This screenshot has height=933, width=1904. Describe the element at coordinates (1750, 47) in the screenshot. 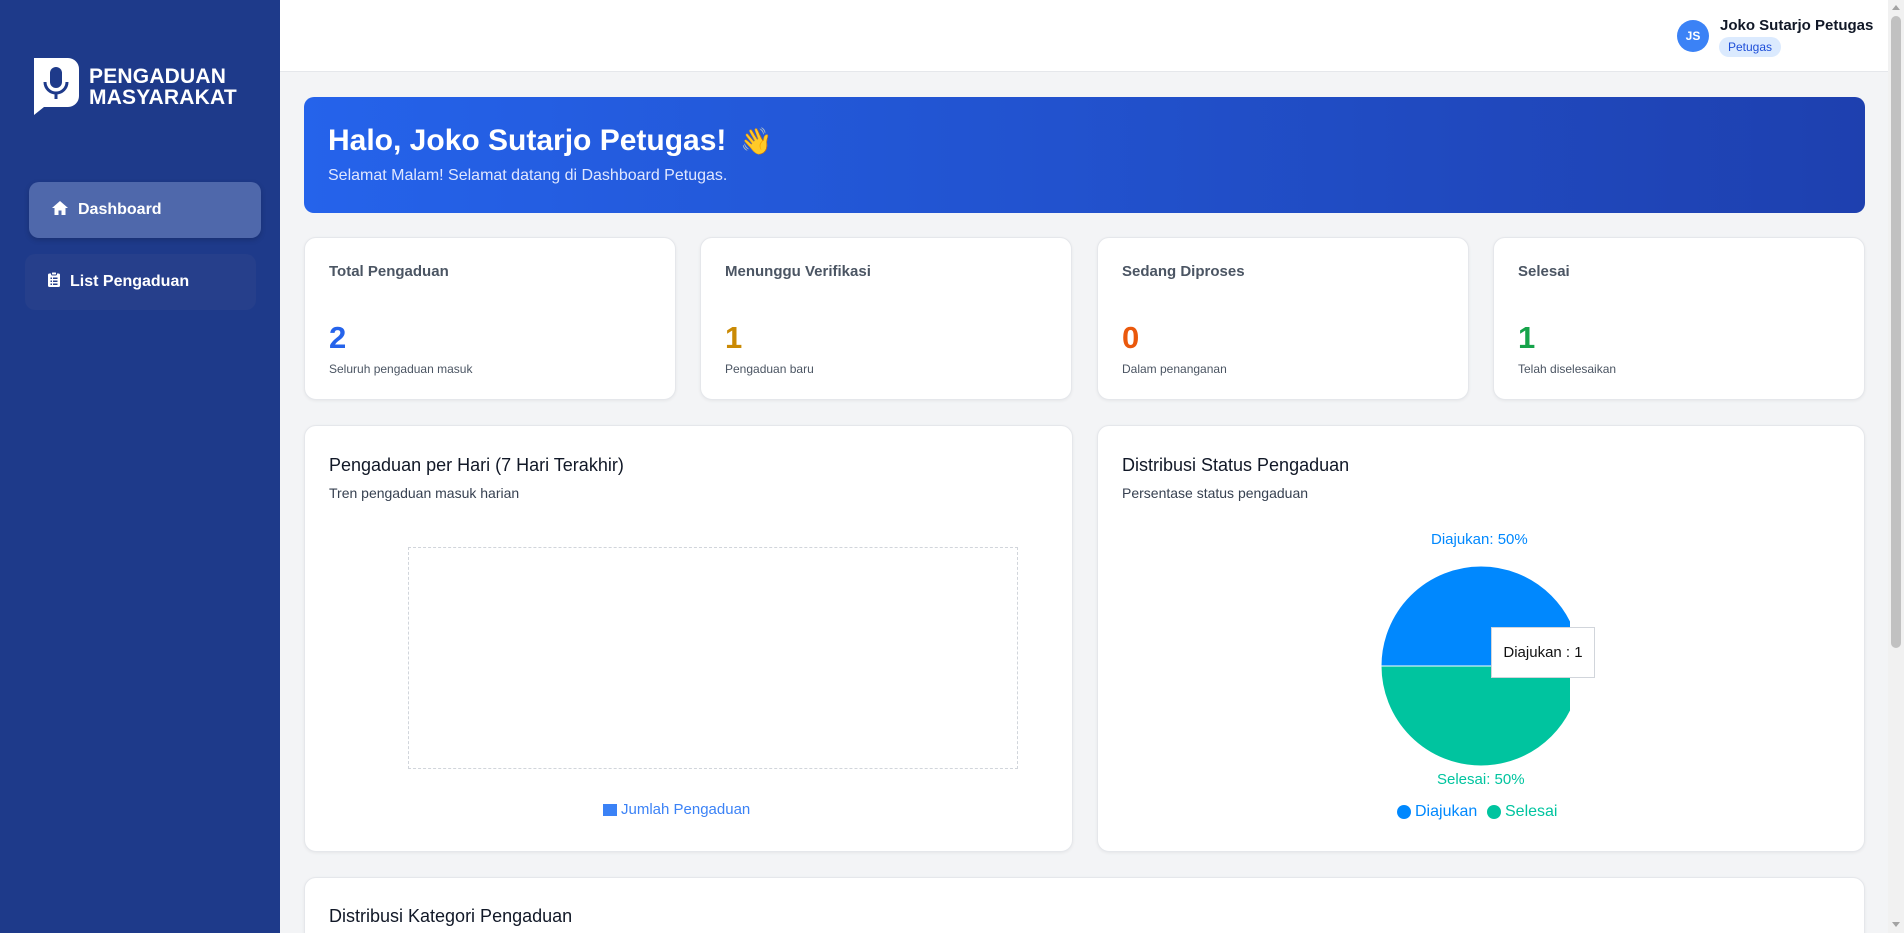

I see `user-role-badge: Petugas` at that location.